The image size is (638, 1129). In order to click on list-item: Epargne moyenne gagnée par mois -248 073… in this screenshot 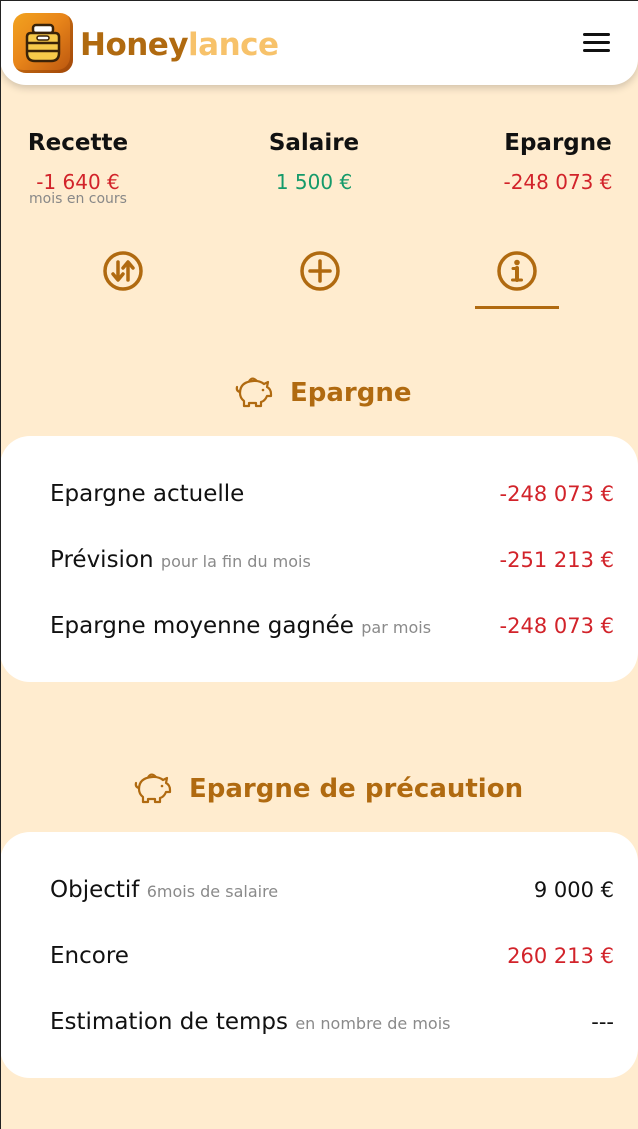, I will do `click(332, 626)`.